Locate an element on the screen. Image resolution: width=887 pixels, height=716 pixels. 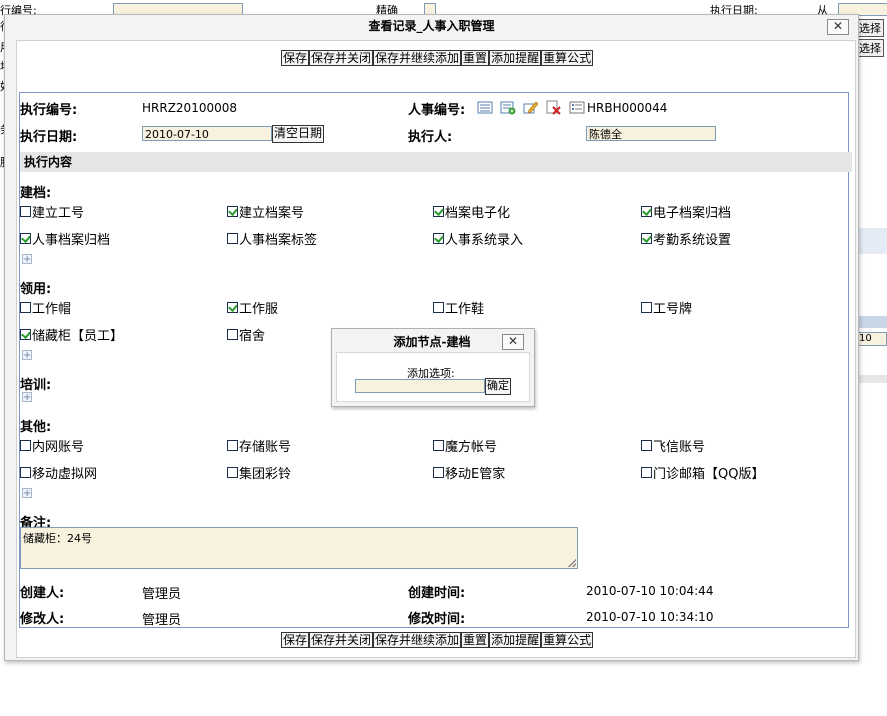
checkbox-item: 内网账号 is located at coordinates (52, 446).